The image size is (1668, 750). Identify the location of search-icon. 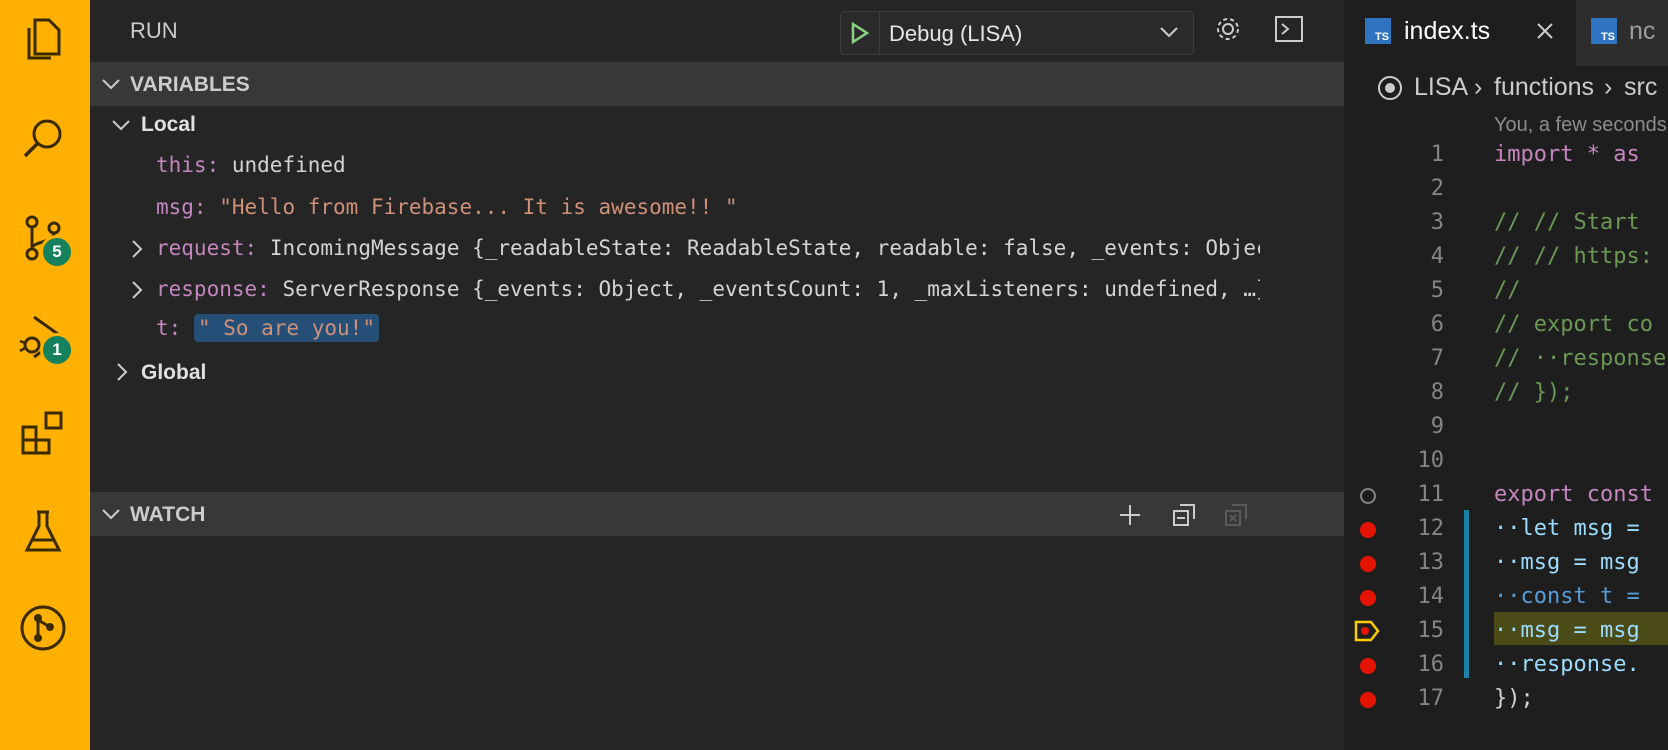
(43, 138).